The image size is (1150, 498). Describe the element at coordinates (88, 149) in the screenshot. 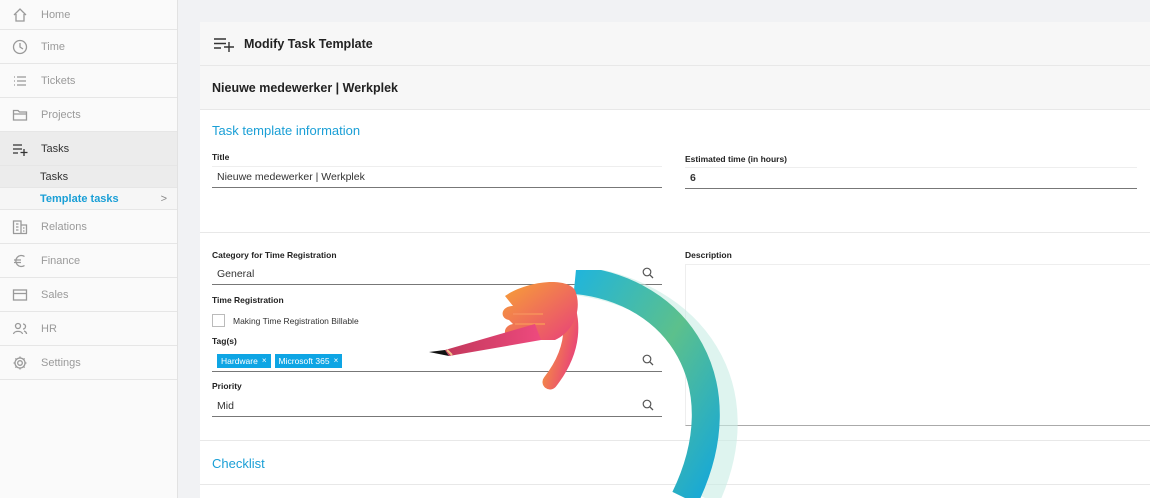

I see `sidebar-item-tasks: Tasks` at that location.